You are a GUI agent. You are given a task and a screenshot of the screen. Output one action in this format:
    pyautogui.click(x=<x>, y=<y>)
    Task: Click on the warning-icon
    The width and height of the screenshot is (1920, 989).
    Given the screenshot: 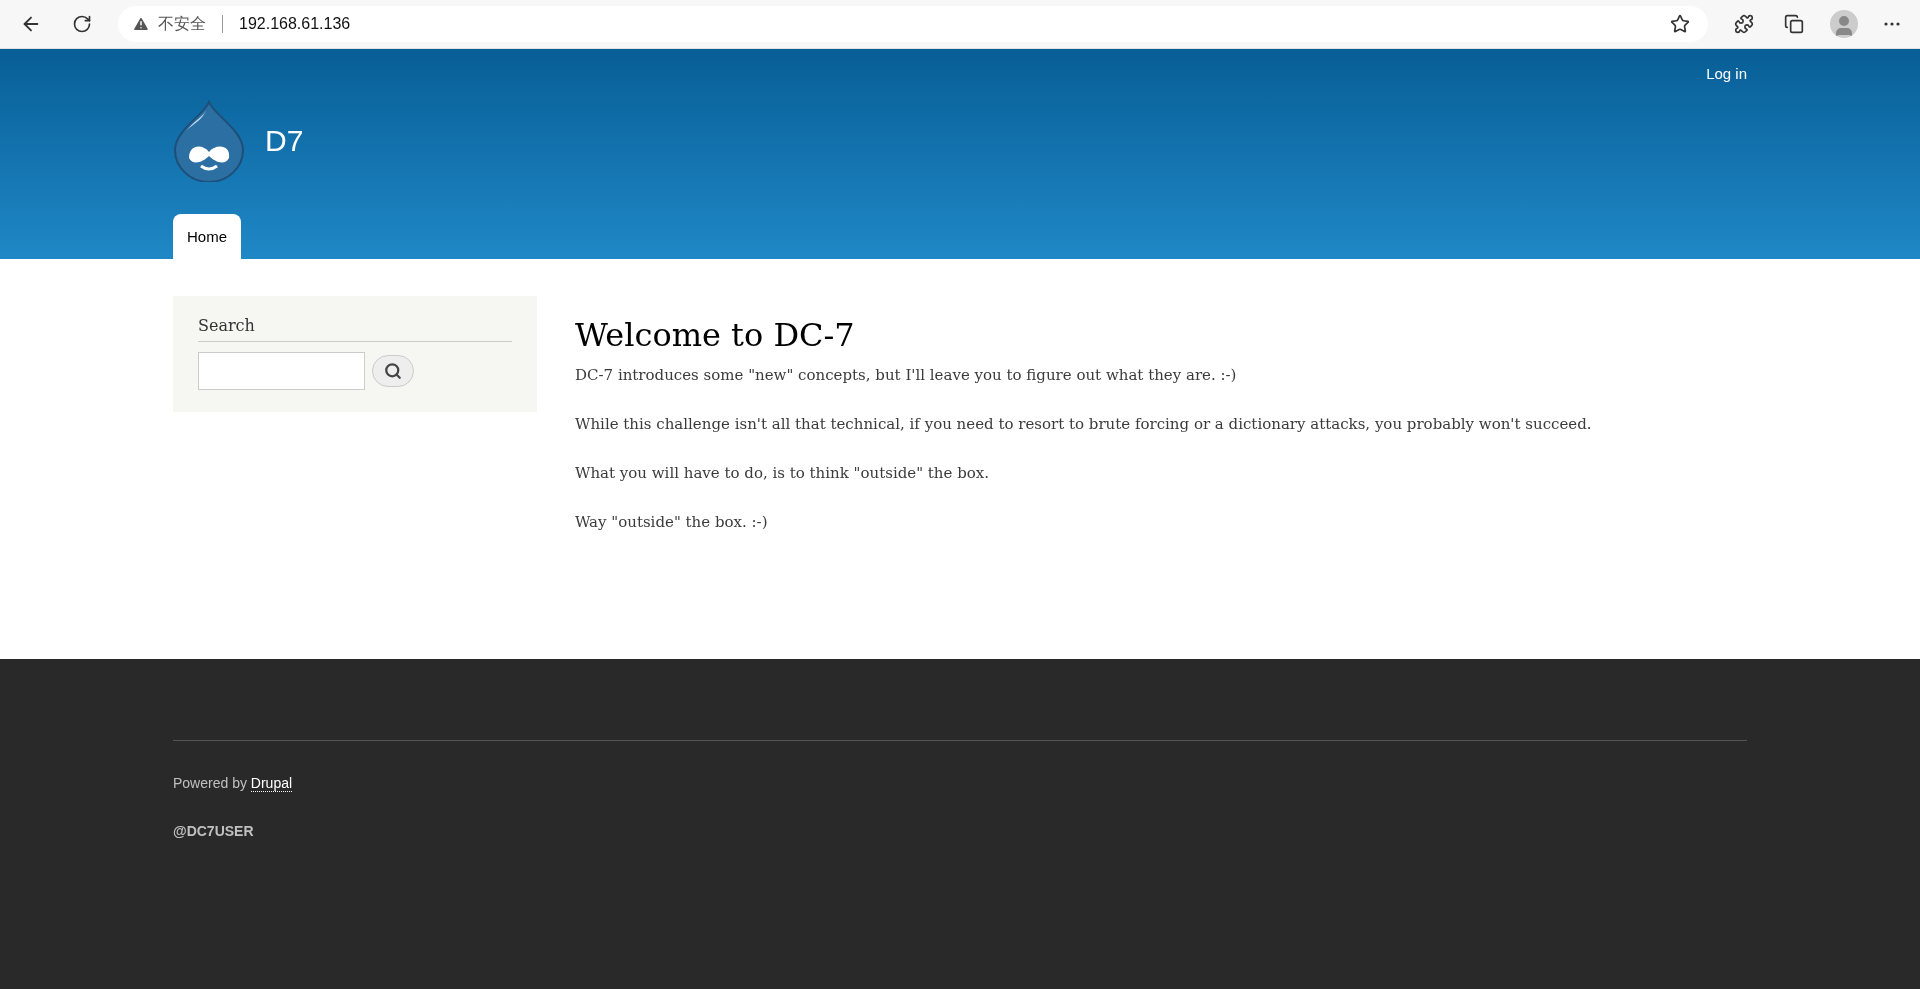 What is the action you would take?
    pyautogui.click(x=141, y=24)
    